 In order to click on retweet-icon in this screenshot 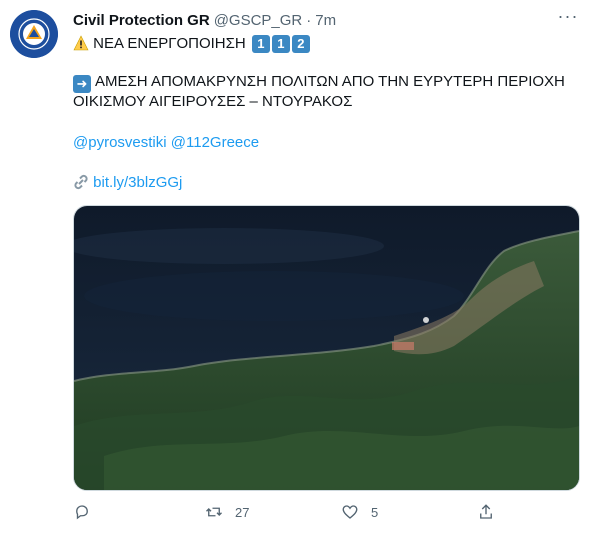, I will do `click(214, 512)`.